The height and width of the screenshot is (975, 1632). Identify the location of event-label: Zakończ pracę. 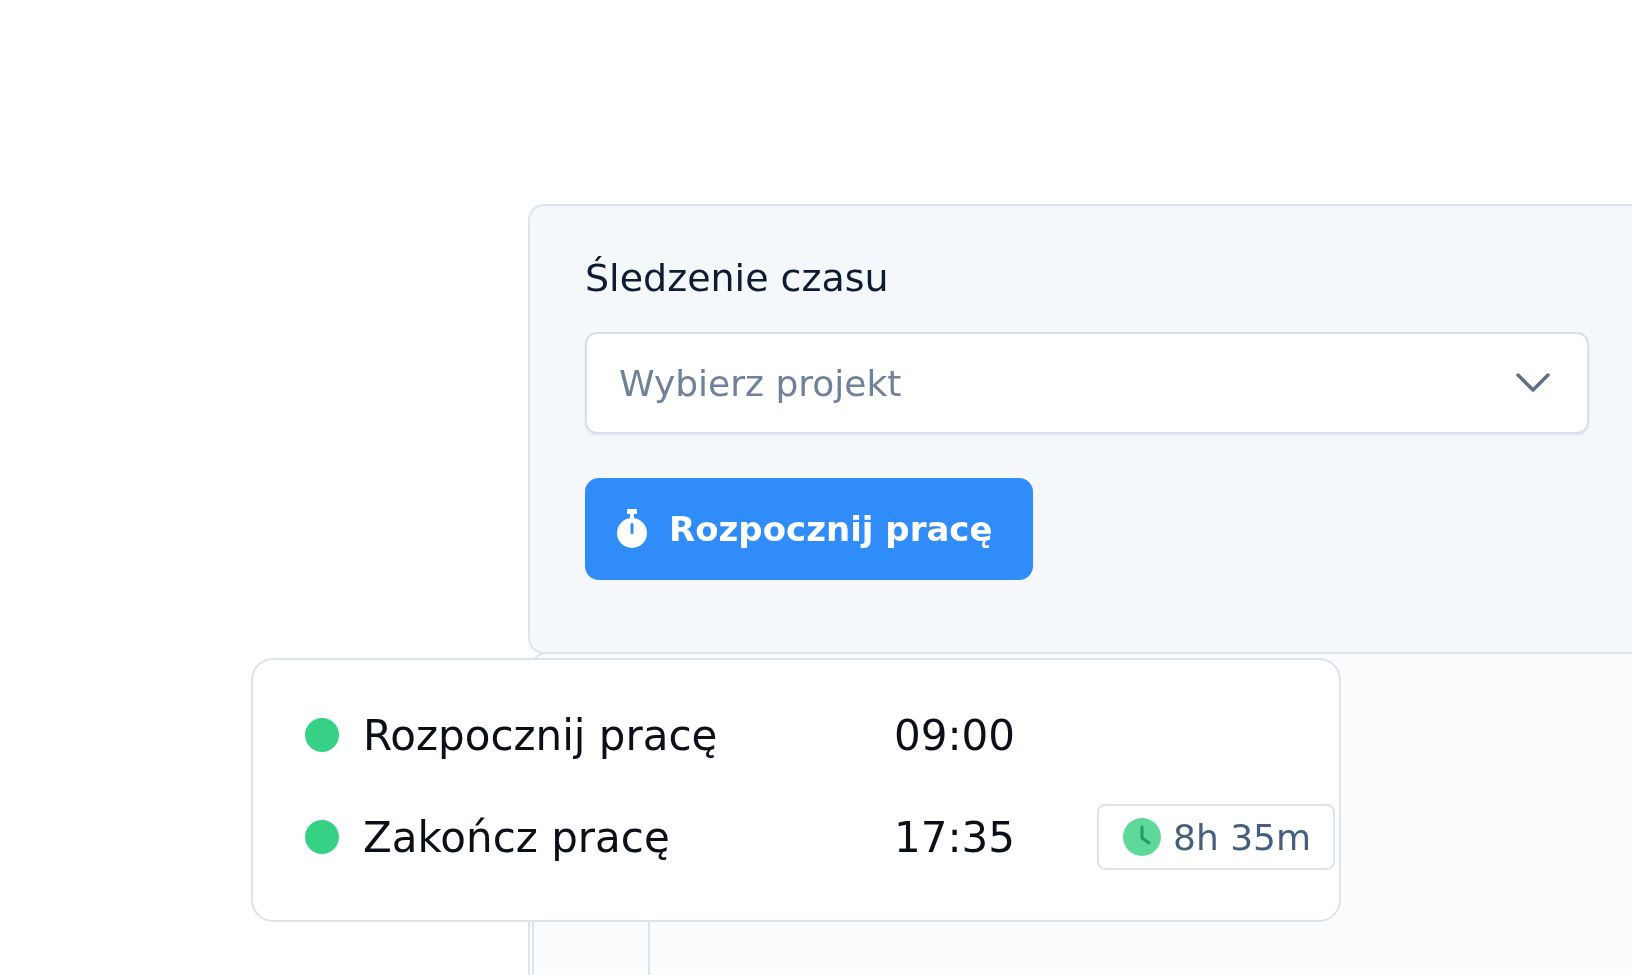
(517, 837).